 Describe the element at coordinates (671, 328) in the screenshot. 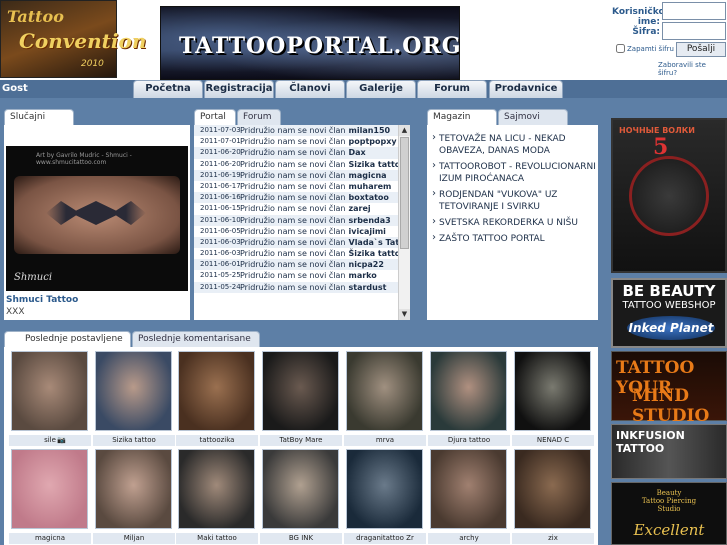

I see `ad2-logo: Inked Planet` at that location.